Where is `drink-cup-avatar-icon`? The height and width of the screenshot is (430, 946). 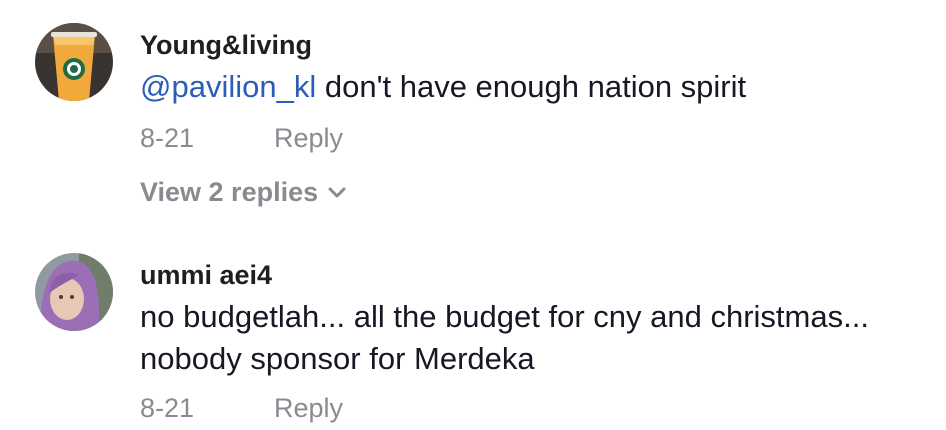
drink-cup-avatar-icon is located at coordinates (74, 62).